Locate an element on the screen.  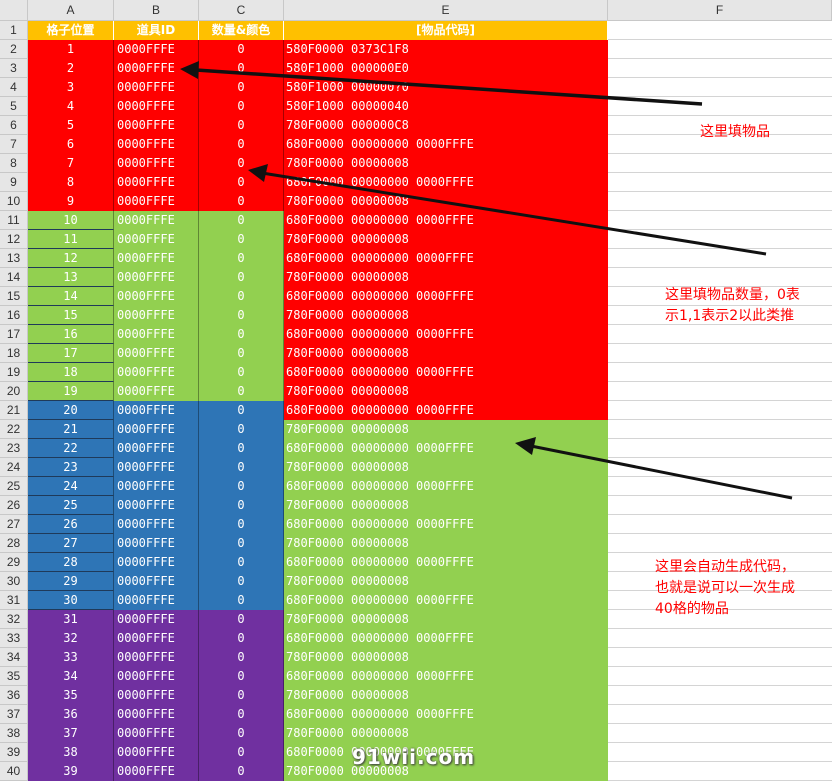
arrow-to-item-code is located at coordinates (654, 468).